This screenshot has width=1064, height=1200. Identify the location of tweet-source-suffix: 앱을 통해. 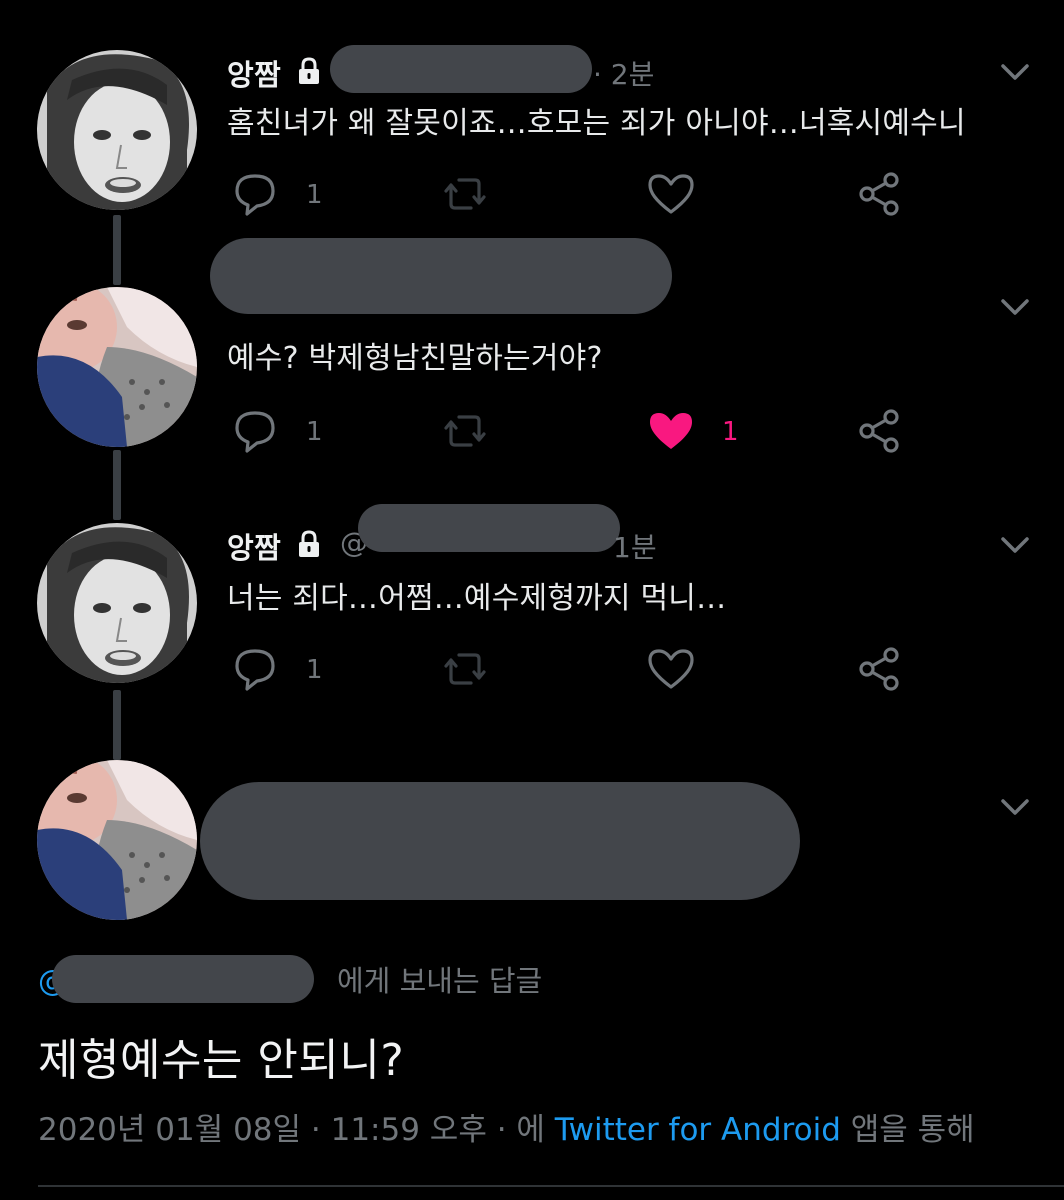
(907, 1130).